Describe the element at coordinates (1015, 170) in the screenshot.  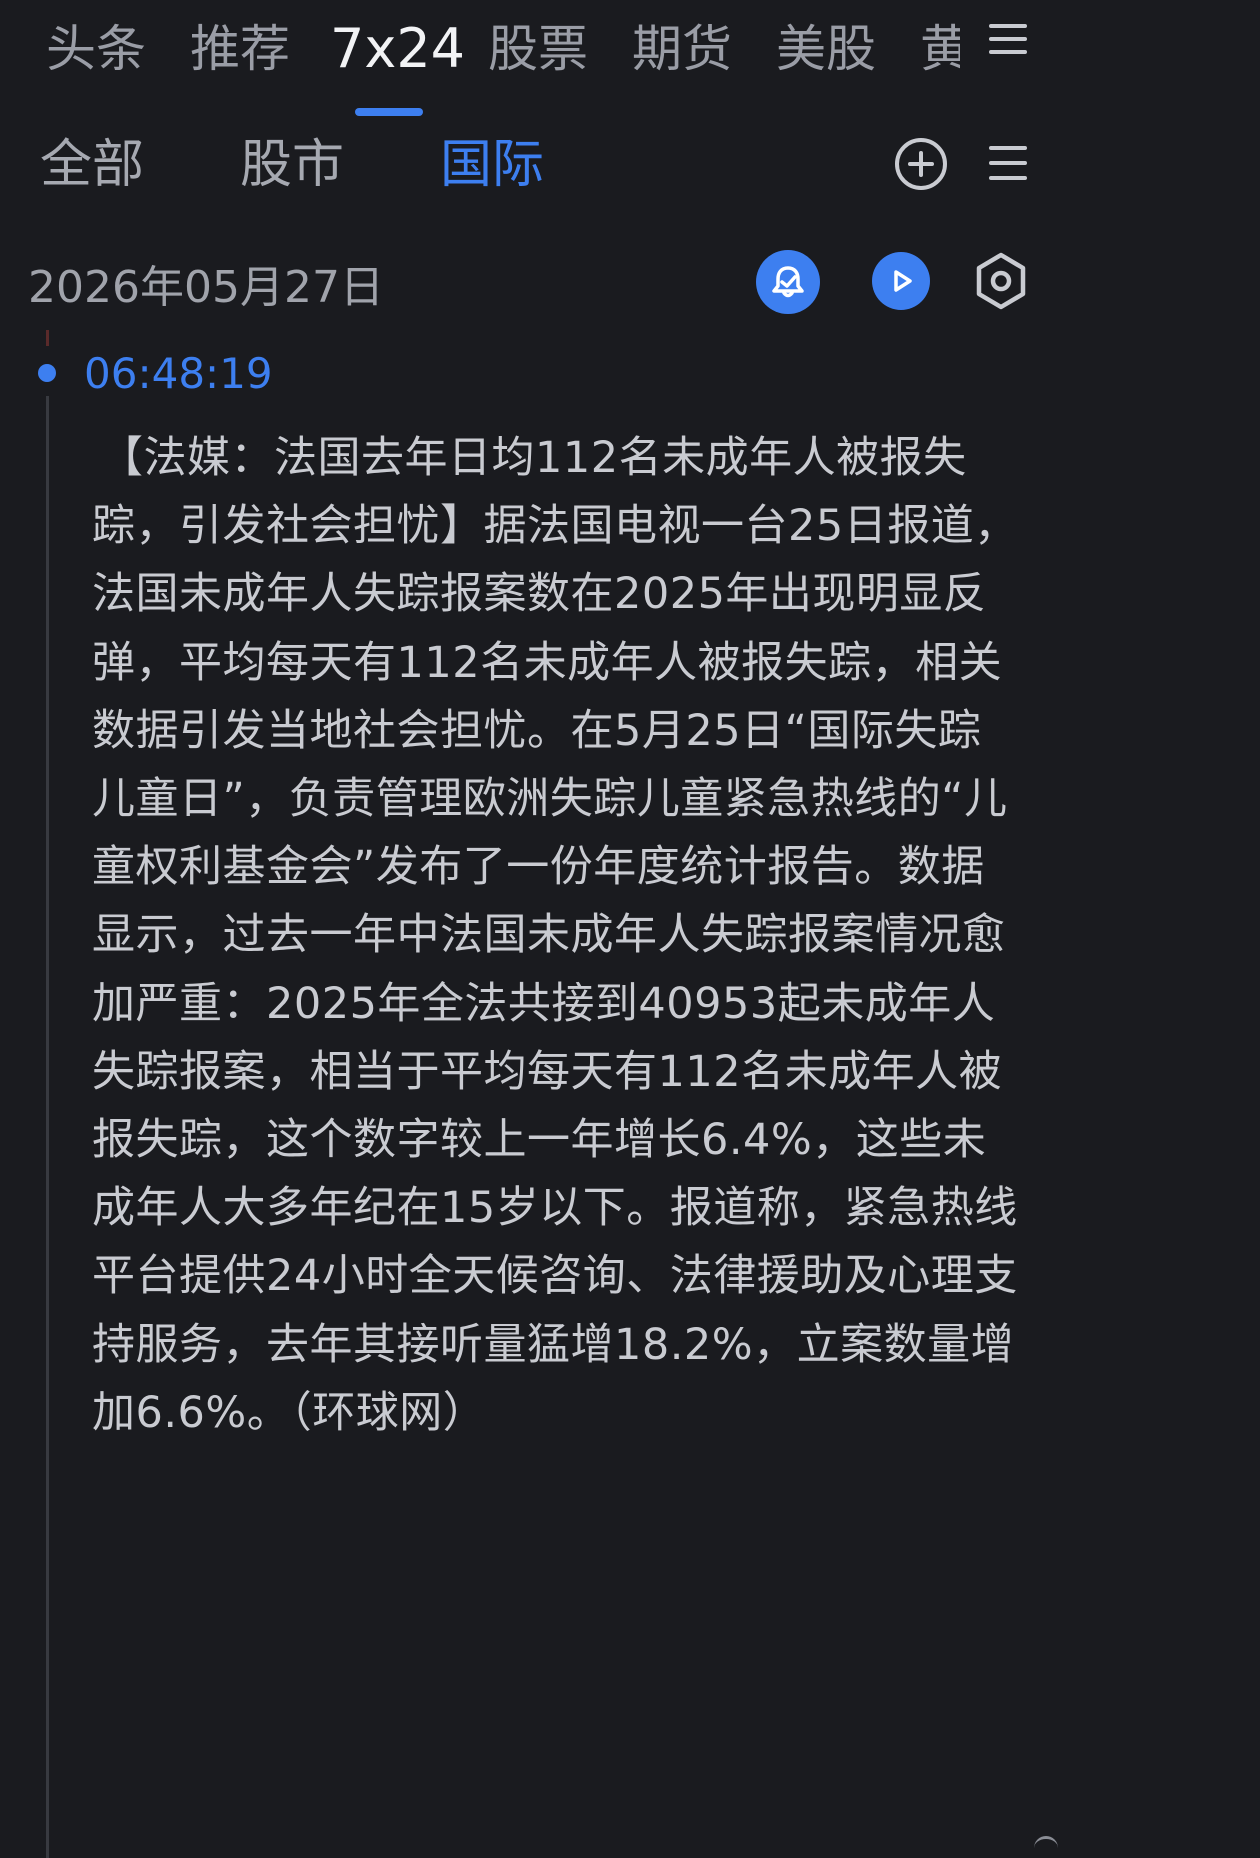
I see `list-icon` at that location.